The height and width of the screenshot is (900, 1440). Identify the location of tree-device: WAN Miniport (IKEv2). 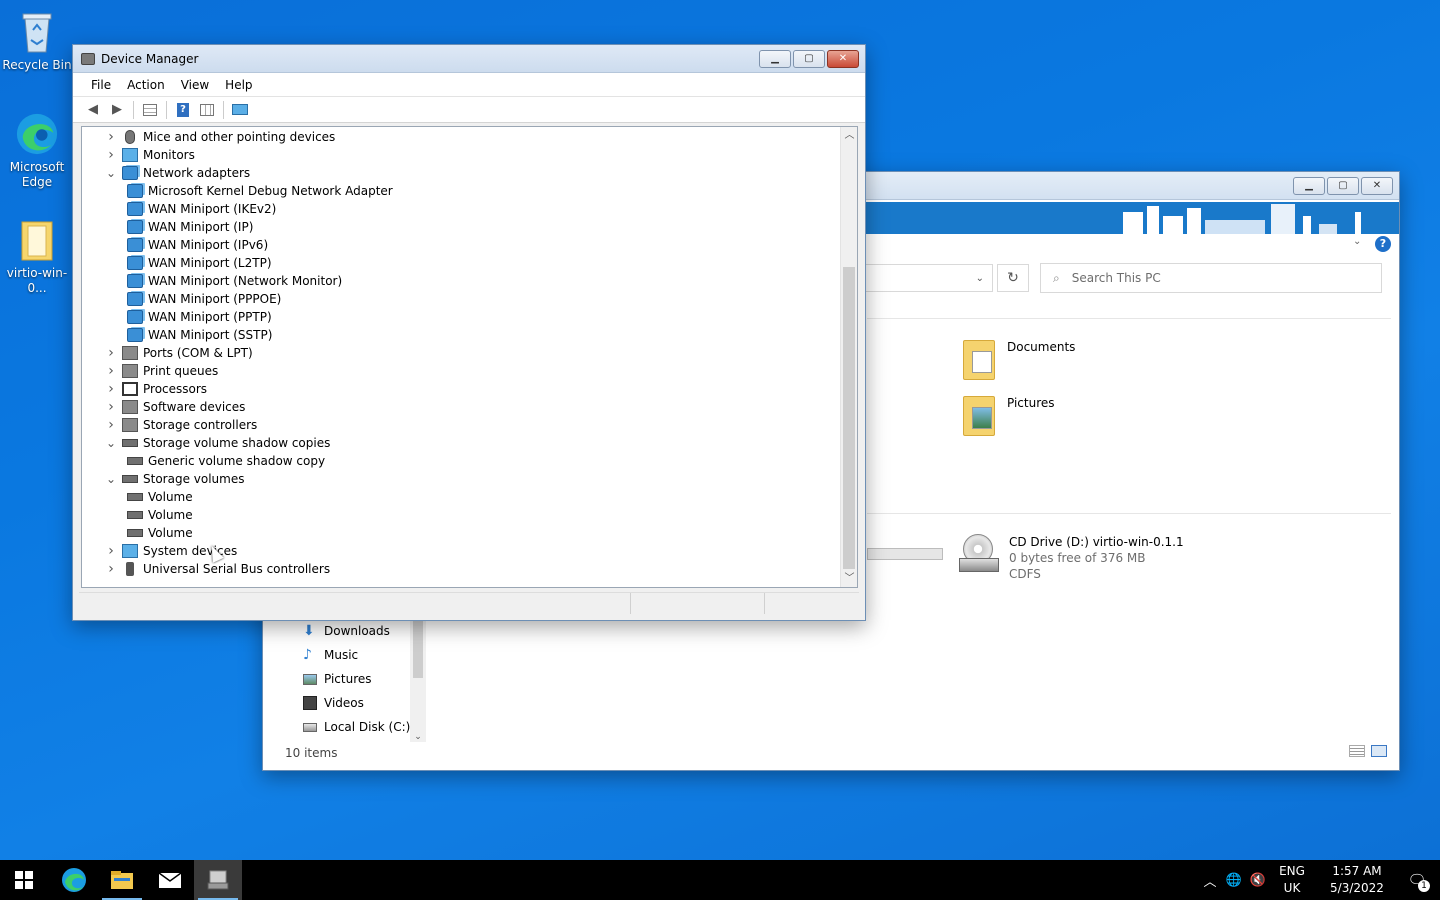
(199, 209).